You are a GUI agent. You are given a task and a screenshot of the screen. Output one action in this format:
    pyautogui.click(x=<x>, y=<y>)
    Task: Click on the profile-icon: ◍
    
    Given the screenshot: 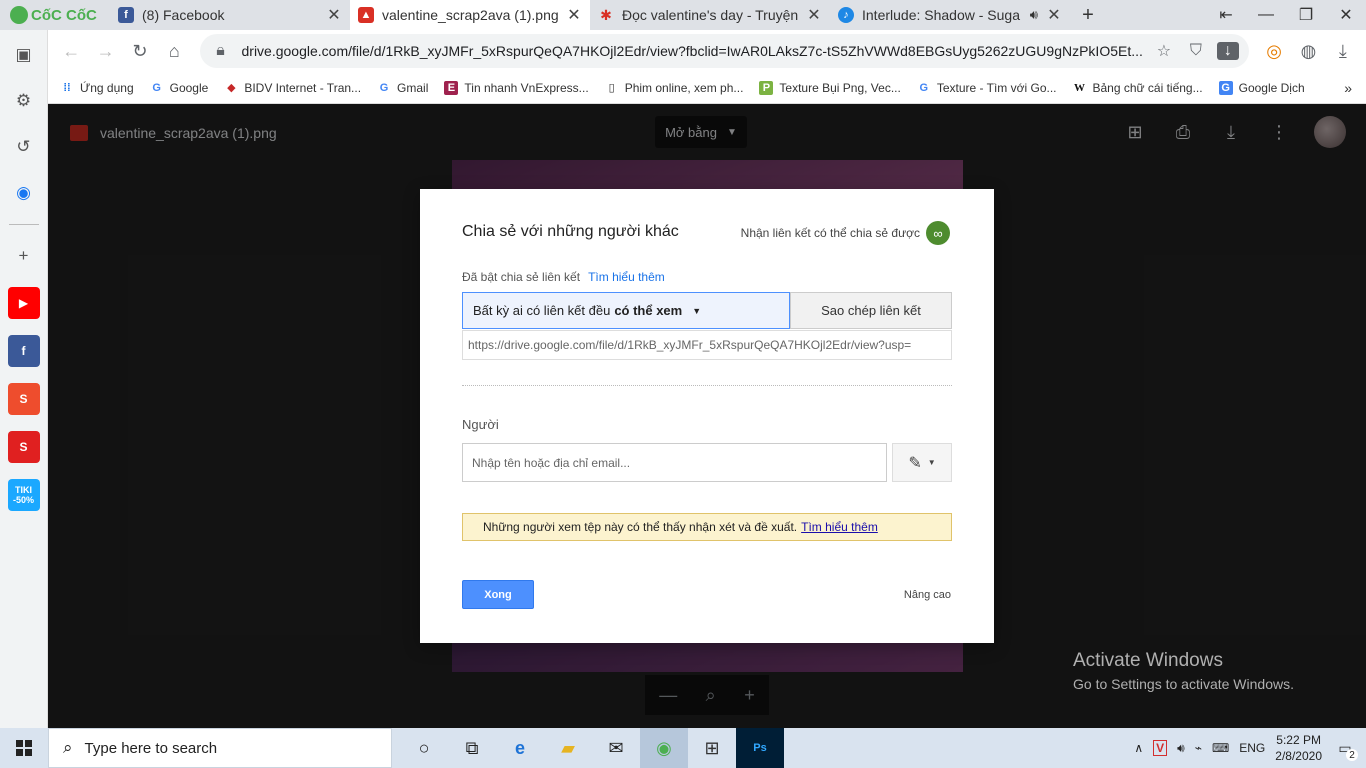 What is the action you would take?
    pyautogui.click(x=1308, y=51)
    